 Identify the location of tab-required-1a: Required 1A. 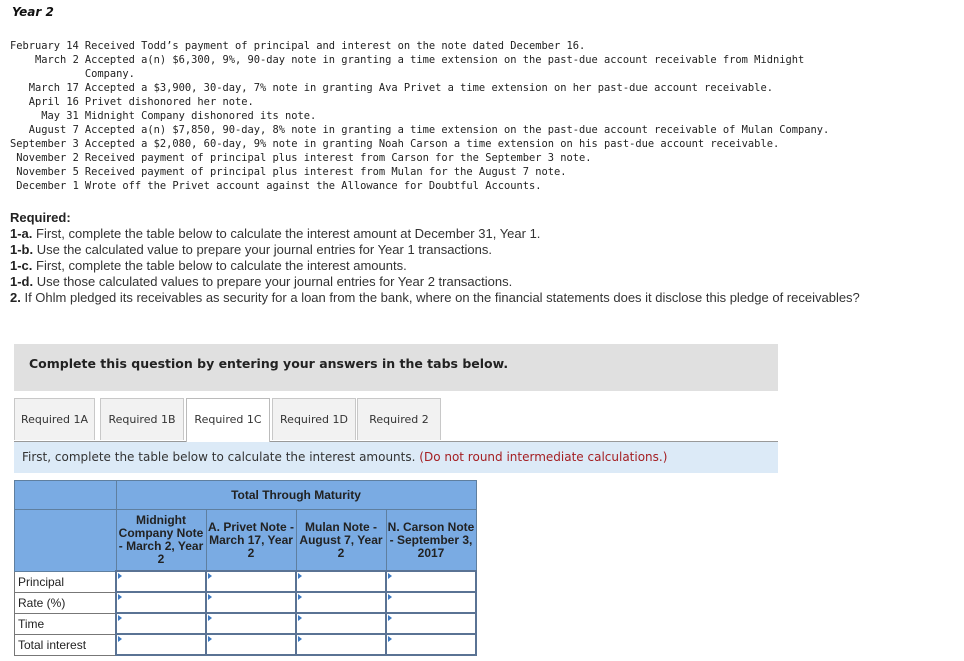
(54, 419).